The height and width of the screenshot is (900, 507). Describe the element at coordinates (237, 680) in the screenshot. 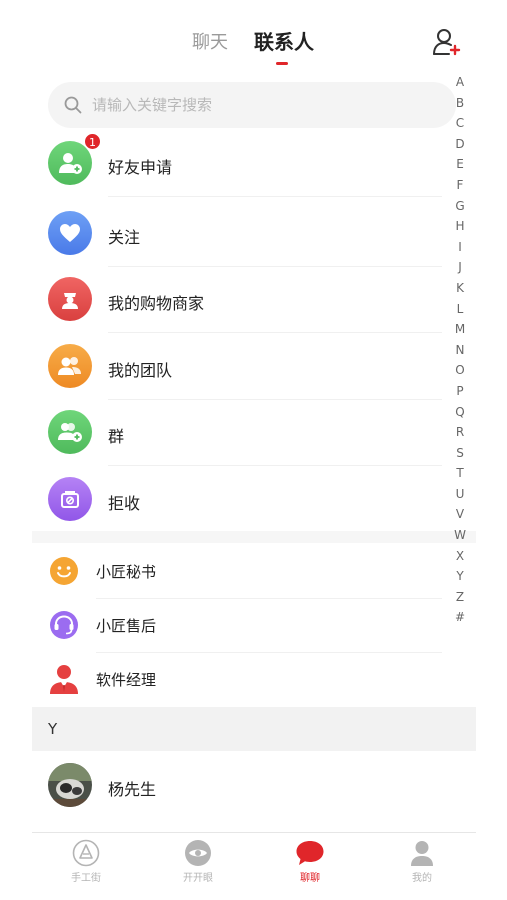

I see `list-item-software-manager: 软件经理` at that location.